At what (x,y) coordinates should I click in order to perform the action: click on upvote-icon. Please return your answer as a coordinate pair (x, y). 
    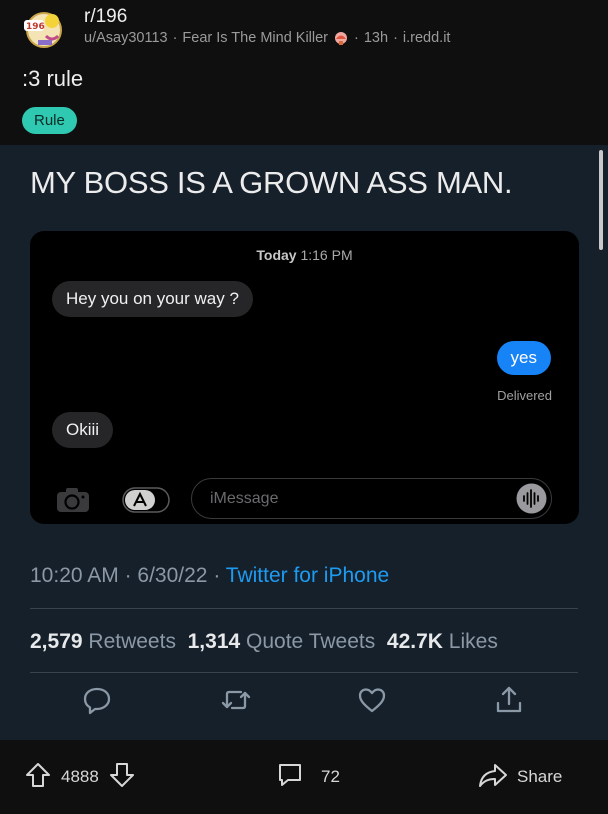
    Looking at the image, I should click on (38, 777).